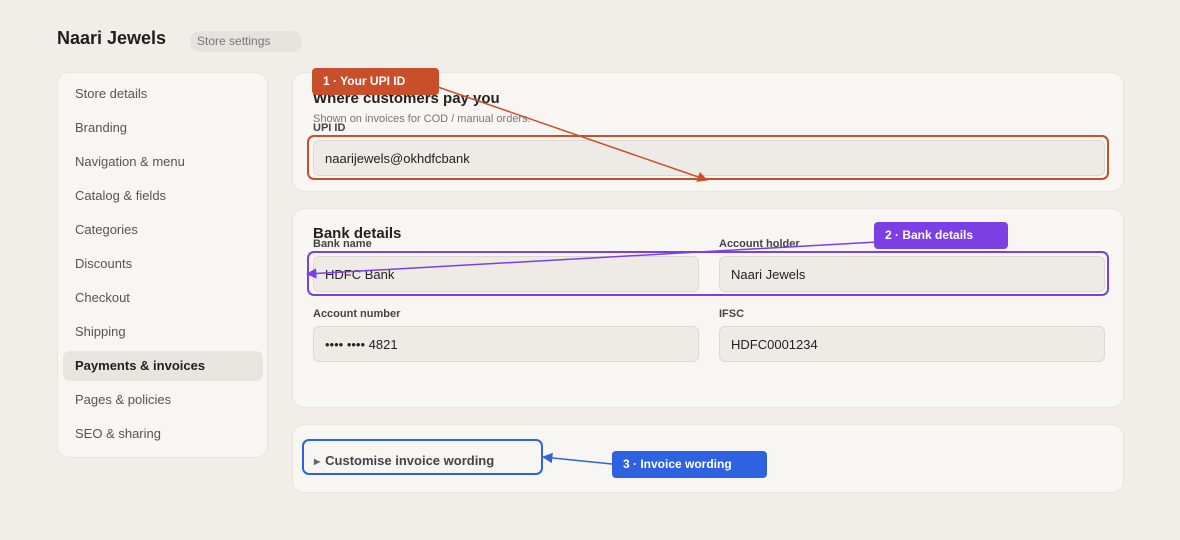 The image size is (1180, 540). I want to click on annotation-tag-bank: 2 · Bank details, so click(941, 235).